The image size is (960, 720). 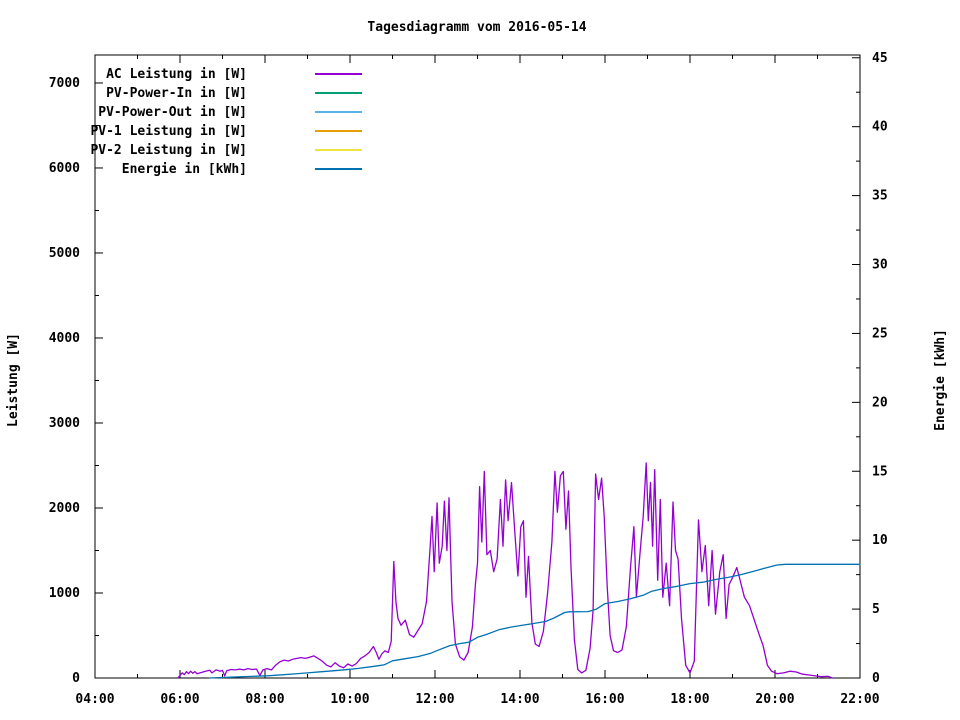 I want to click on x-tick-label: 22:00, so click(x=859, y=699).